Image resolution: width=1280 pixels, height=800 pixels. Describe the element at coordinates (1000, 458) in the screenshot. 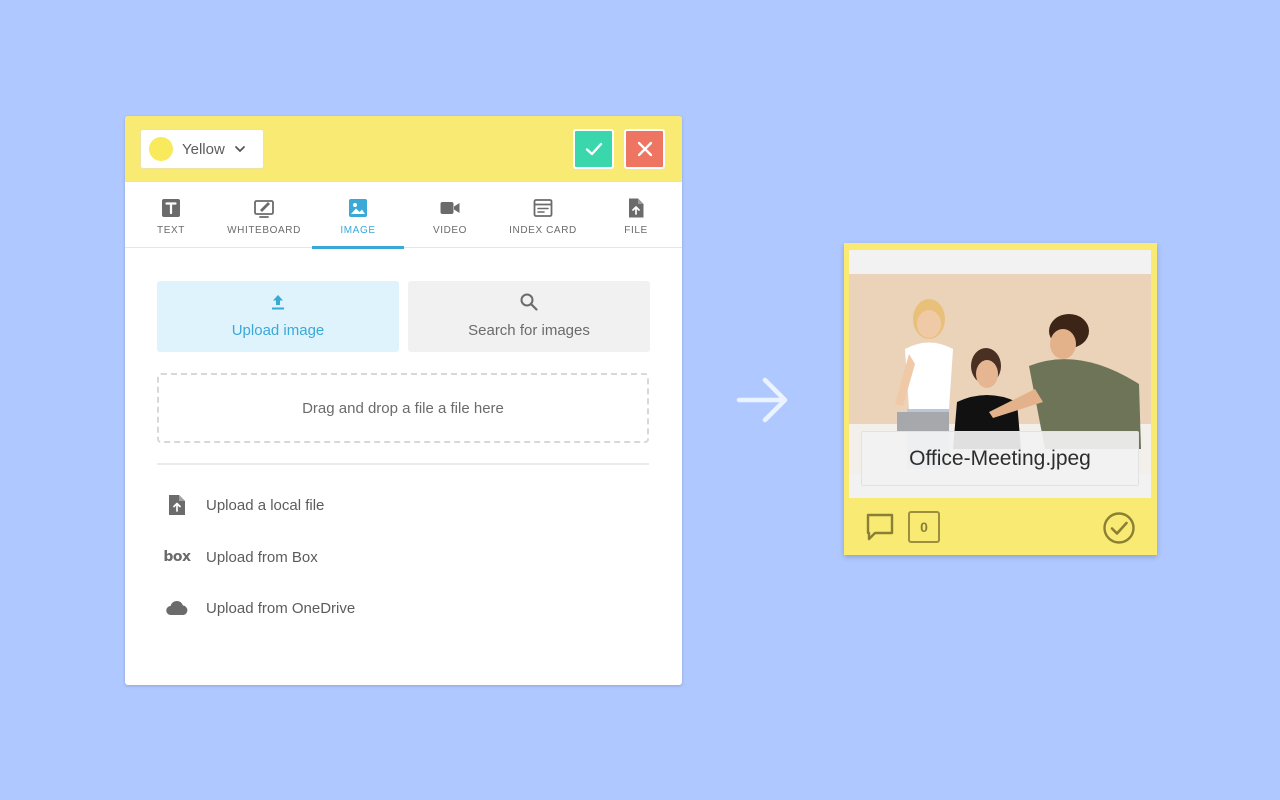

I see `image-caption: Office-Meeting.jpeg` at that location.